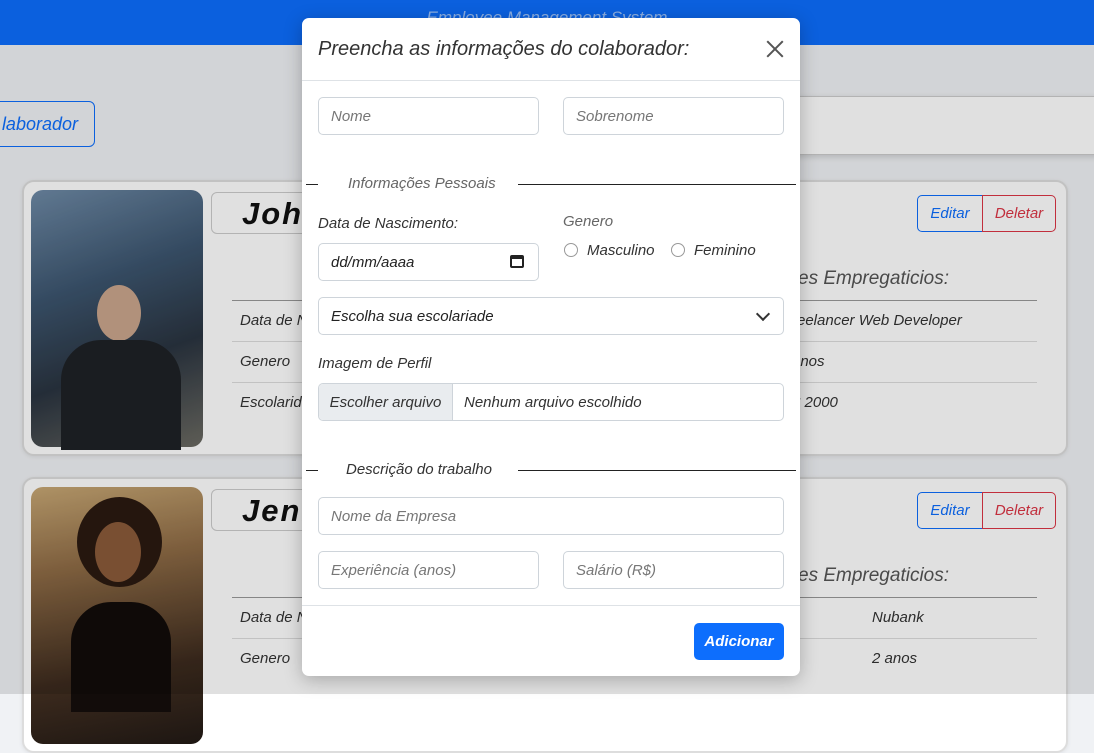 This screenshot has height=753, width=1094. What do you see at coordinates (412, 316) in the screenshot?
I see `education-select-value: Escolha sua escolariade` at bounding box center [412, 316].